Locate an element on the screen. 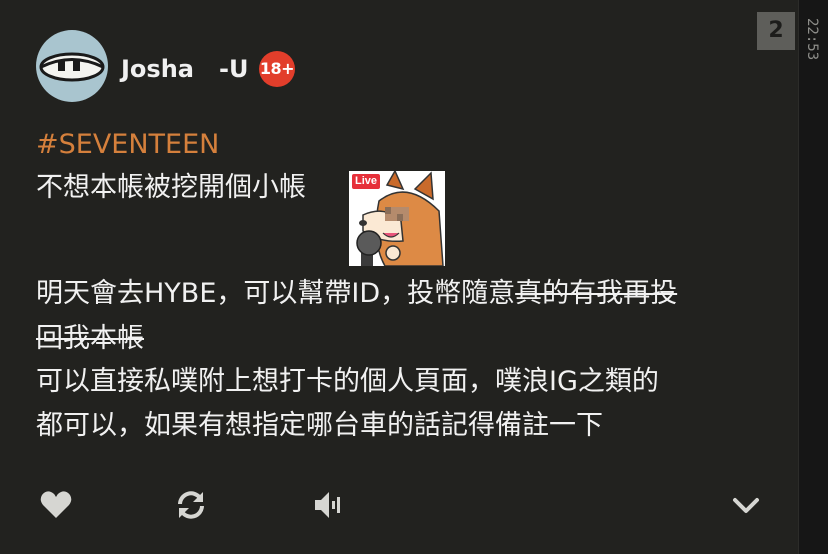  refresh-icon is located at coordinates (191, 505).